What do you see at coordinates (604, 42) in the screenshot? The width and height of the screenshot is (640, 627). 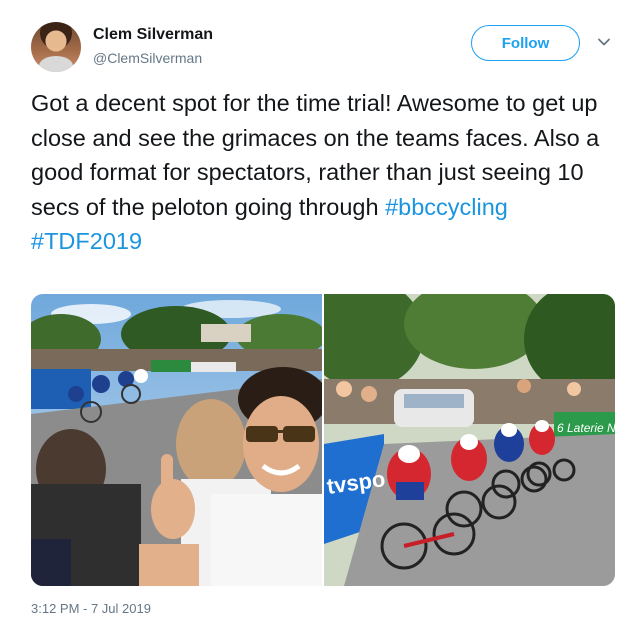 I see `chevron-down-icon` at bounding box center [604, 42].